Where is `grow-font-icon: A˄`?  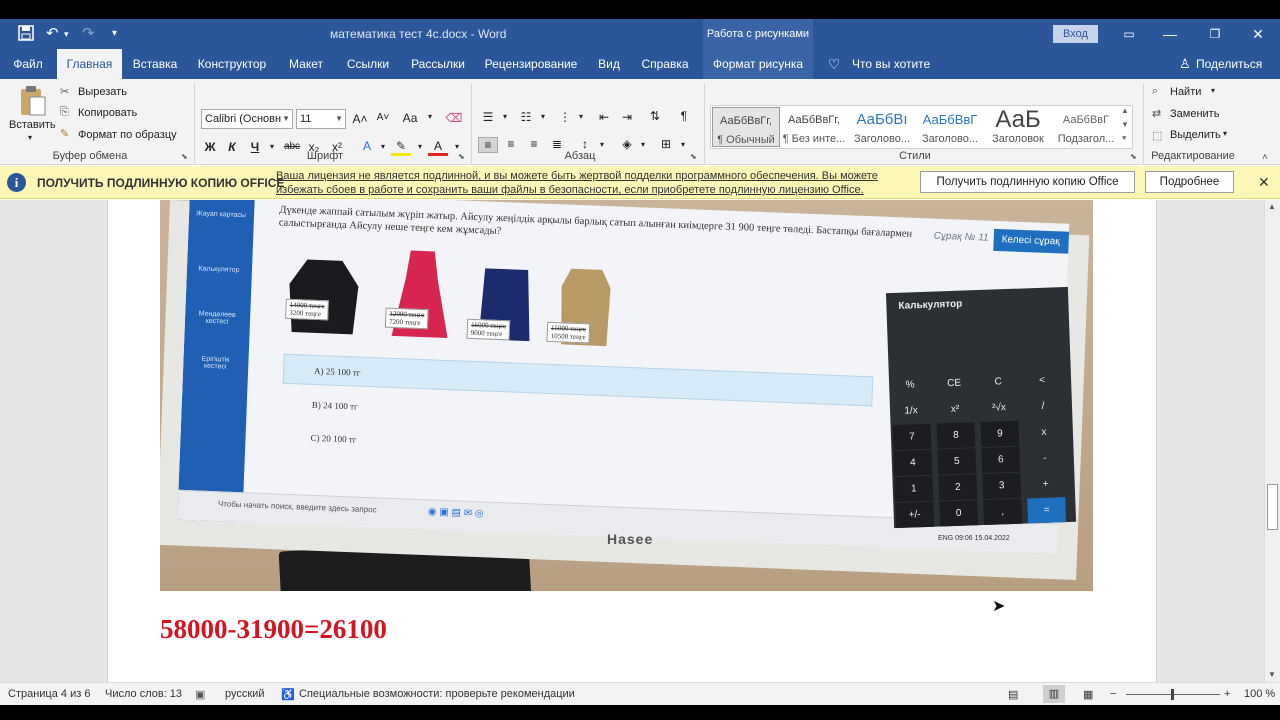
grow-font-icon: A˄ is located at coordinates (360, 119).